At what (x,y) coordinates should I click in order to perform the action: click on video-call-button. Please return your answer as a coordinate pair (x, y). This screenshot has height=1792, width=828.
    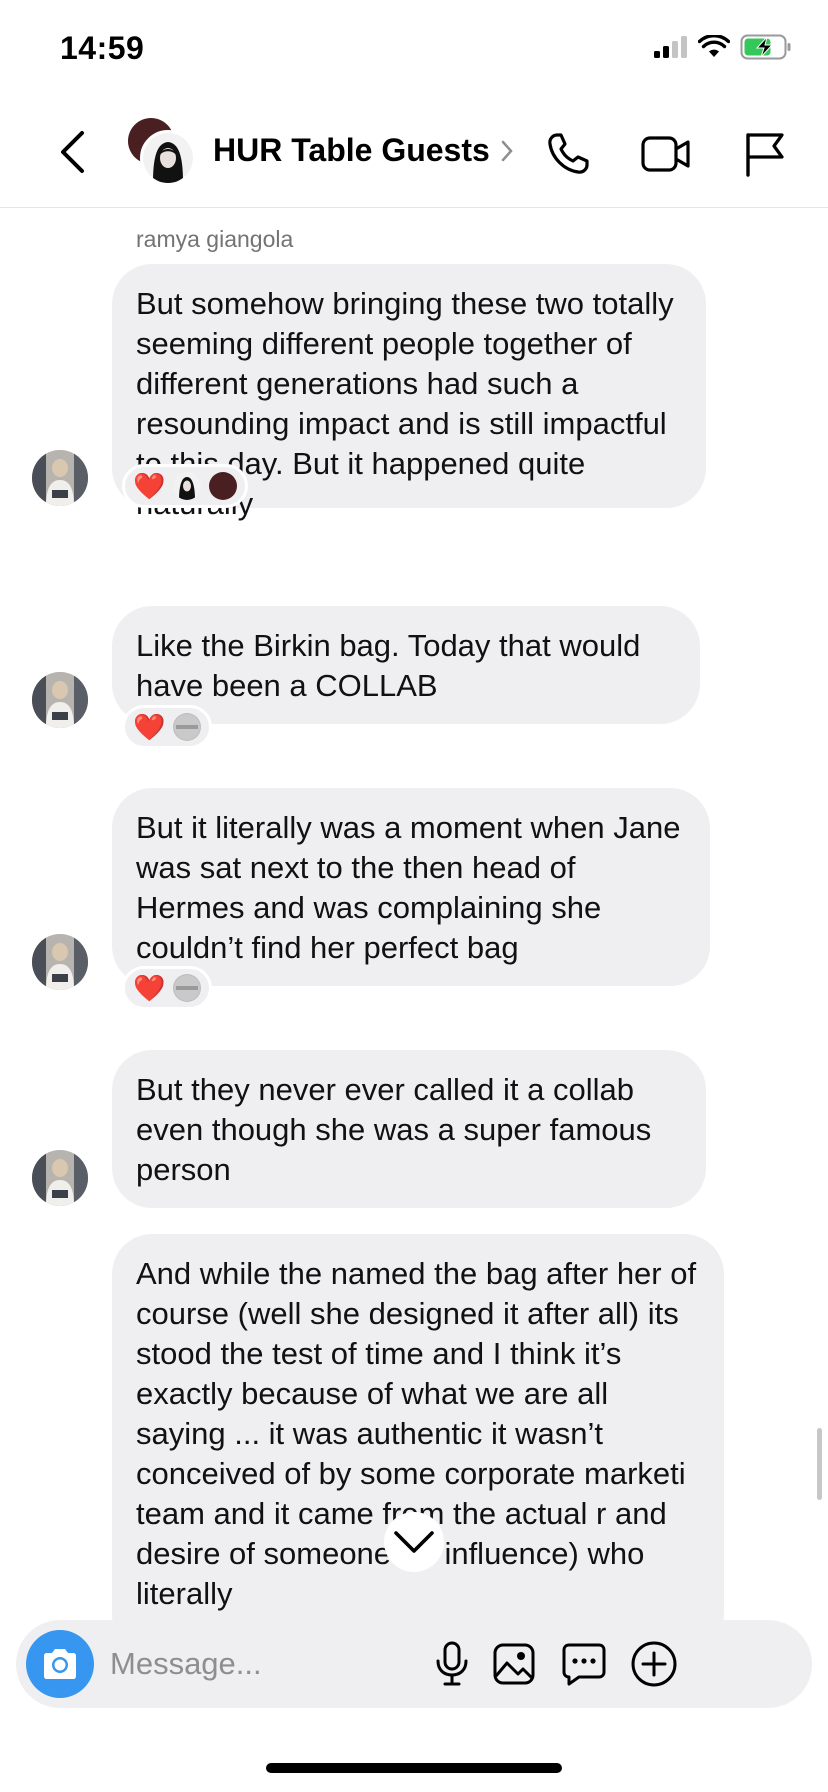
    Looking at the image, I should click on (666, 154).